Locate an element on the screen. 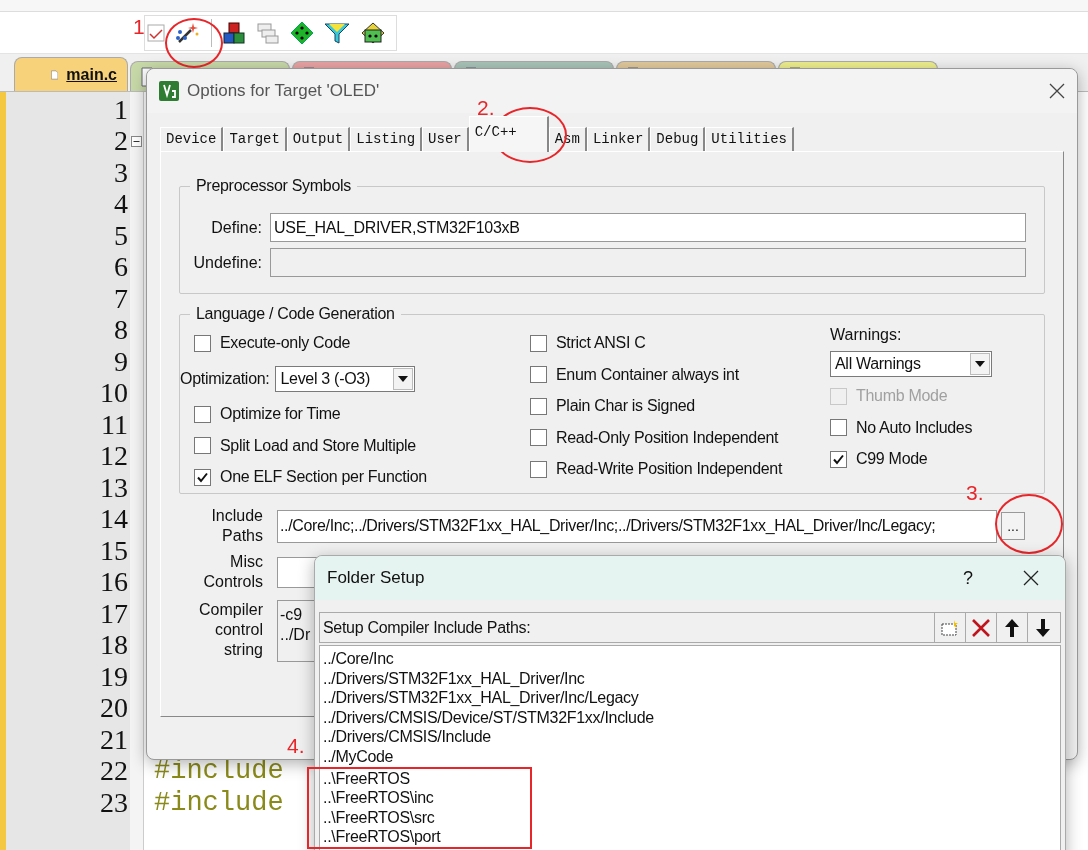 The image size is (1088, 850). include-path-item: ../Drivers/CMSIS/Device/ST/STM32F1xx/Include is located at coordinates (488, 717).